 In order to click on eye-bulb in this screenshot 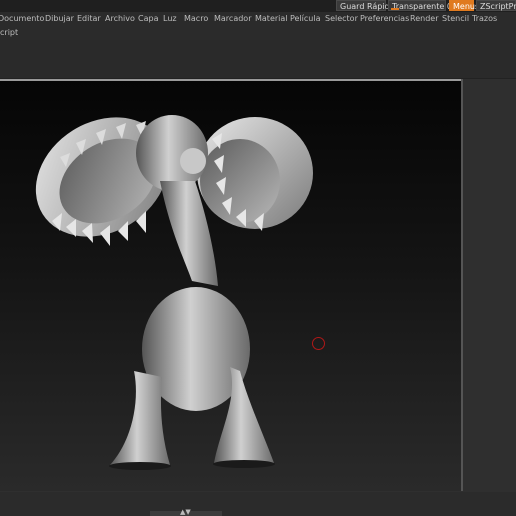, I will do `click(193, 161)`.